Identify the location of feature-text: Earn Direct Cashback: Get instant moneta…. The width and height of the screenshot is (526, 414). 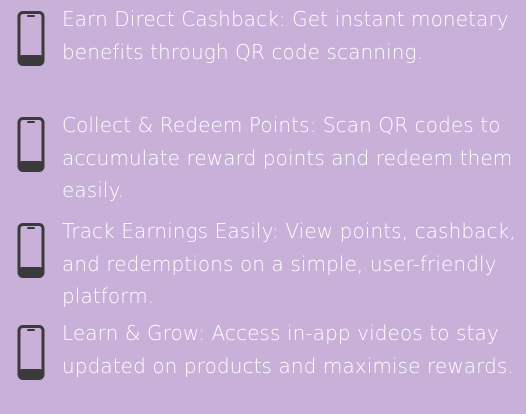
(285, 35).